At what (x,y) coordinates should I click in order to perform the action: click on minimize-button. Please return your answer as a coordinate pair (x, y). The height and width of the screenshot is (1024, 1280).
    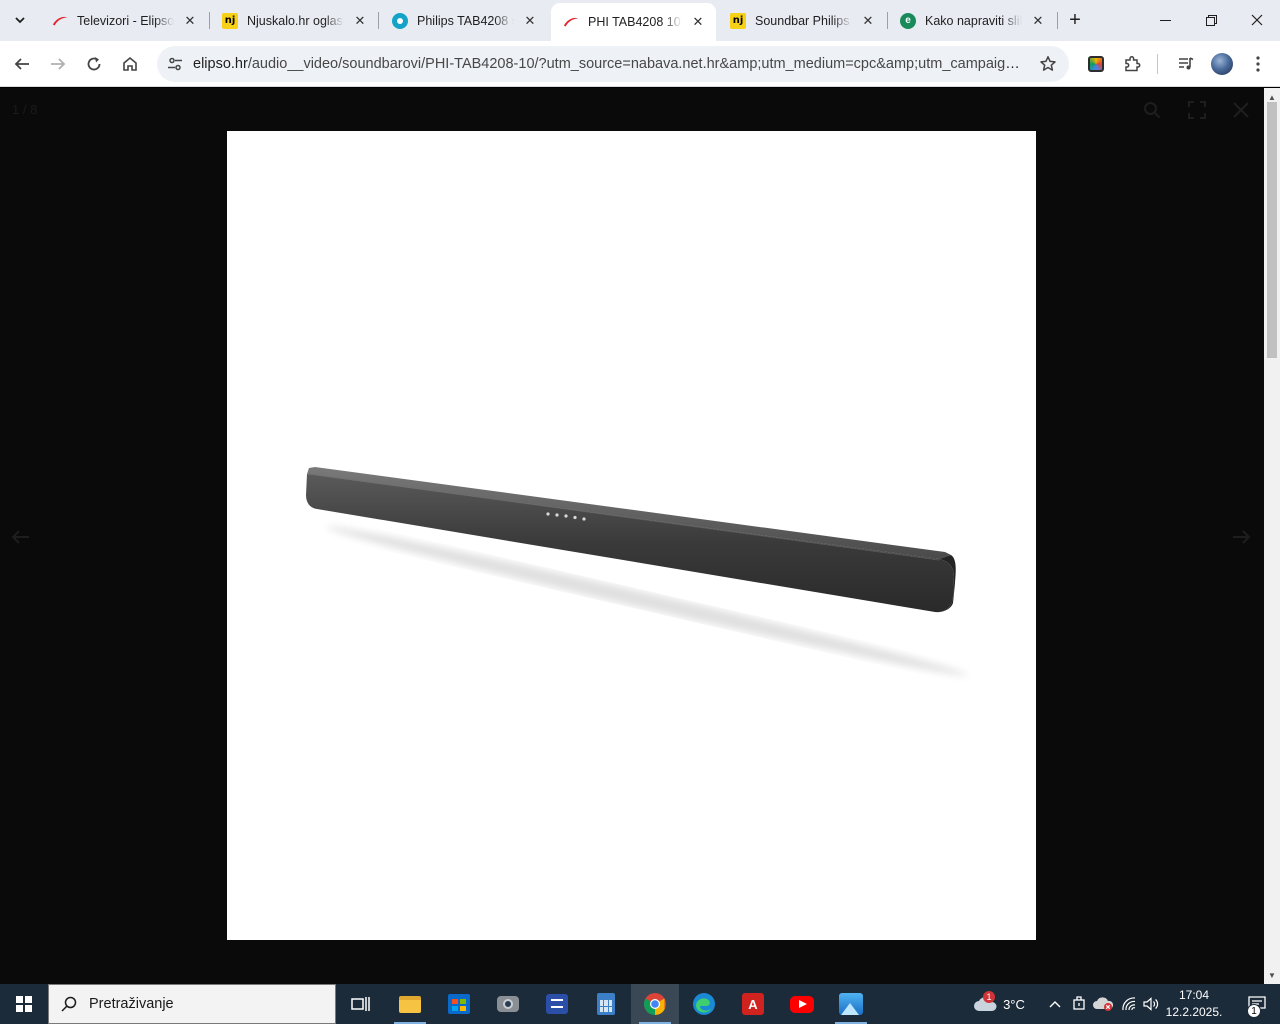
    Looking at the image, I should click on (1165, 20).